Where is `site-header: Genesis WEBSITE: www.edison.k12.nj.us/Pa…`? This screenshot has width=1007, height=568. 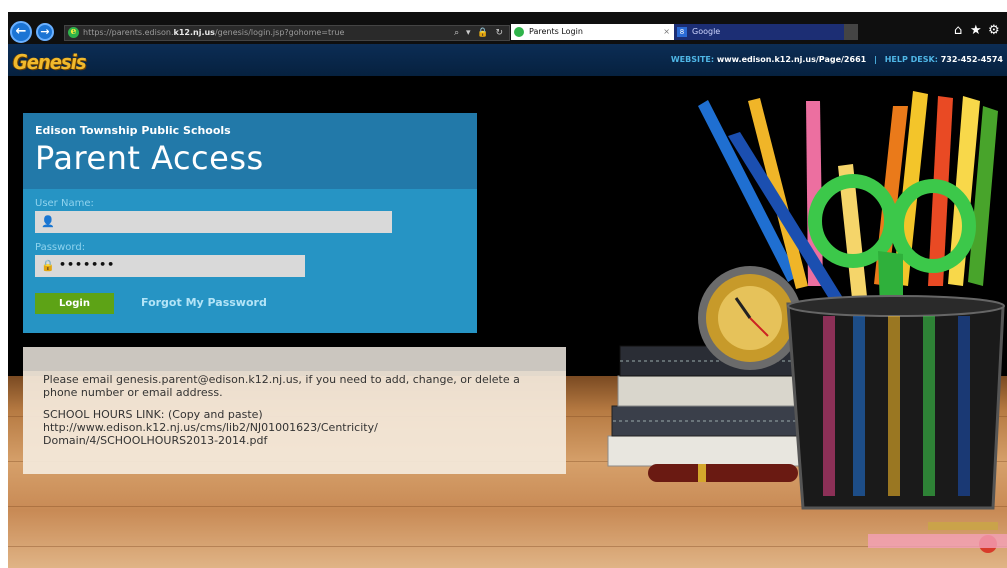
site-header: Genesis WEBSITE: www.edison.k12.nj.us/Pa… is located at coordinates (507, 60).